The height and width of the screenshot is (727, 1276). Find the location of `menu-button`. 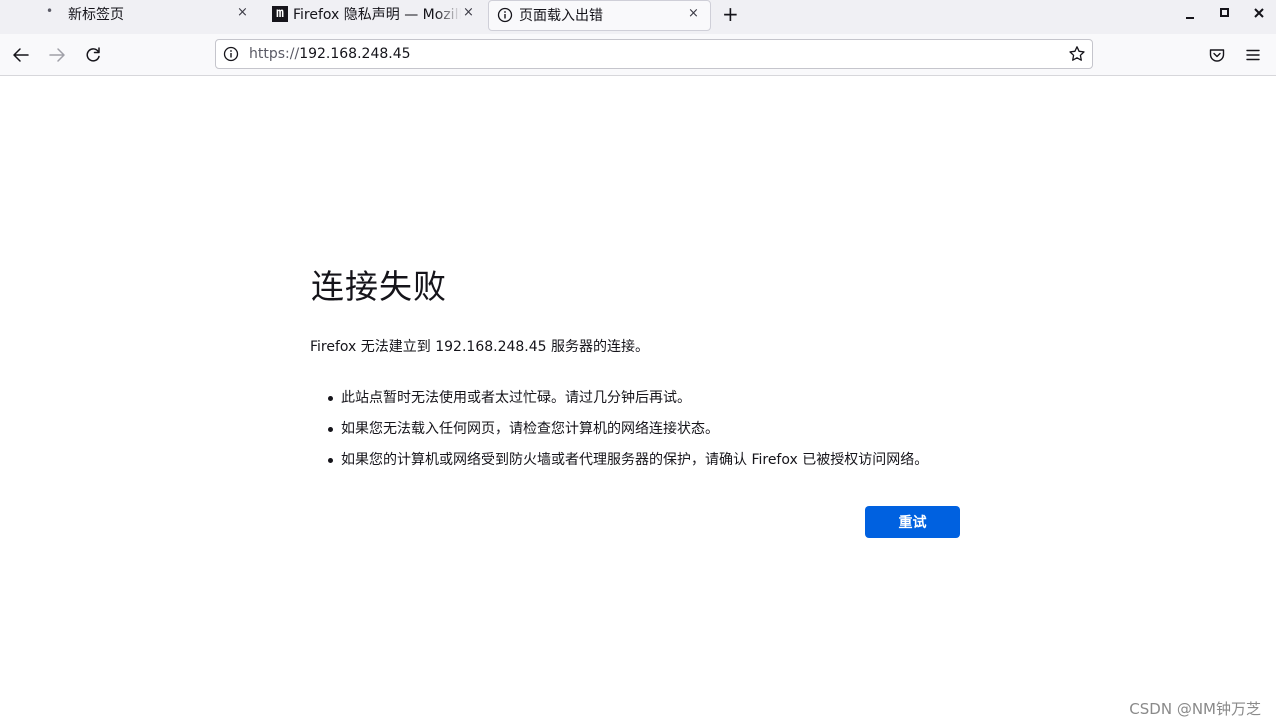

menu-button is located at coordinates (1253, 55).